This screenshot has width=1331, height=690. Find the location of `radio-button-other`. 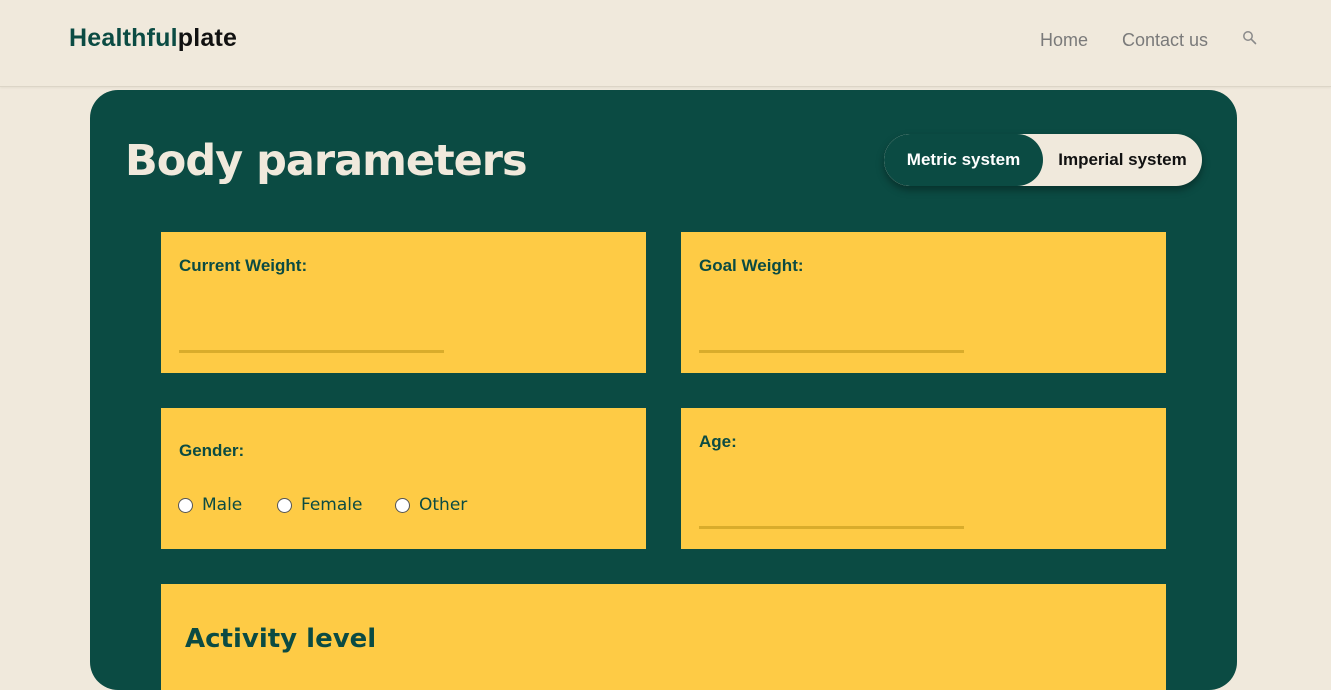

radio-button-other is located at coordinates (402, 505).